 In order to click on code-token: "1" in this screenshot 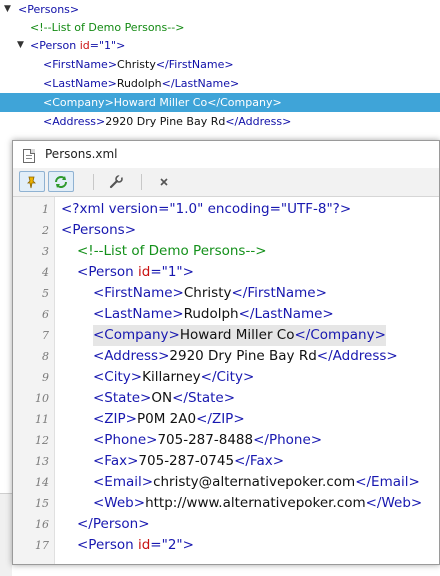, I will do `click(172, 272)`.